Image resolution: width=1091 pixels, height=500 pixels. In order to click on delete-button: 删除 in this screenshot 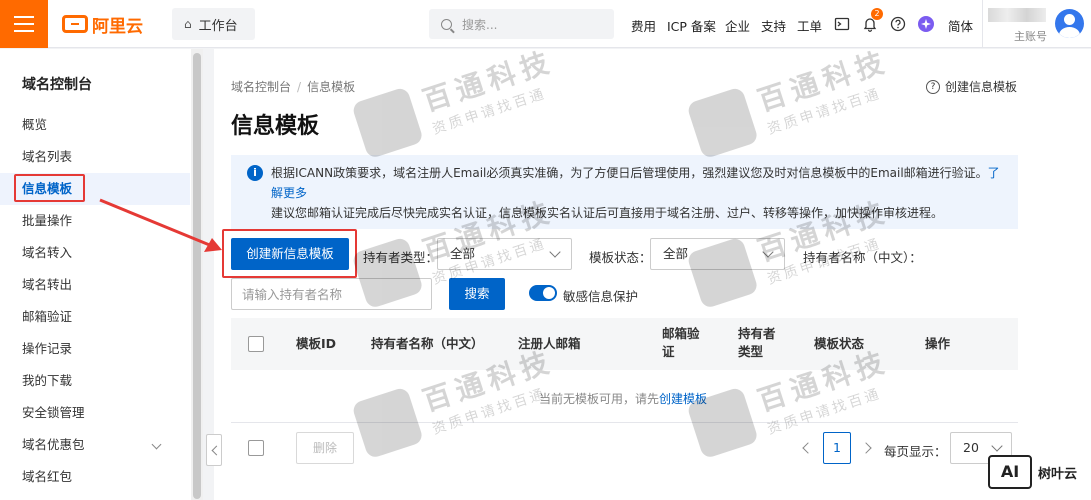, I will do `click(325, 448)`.